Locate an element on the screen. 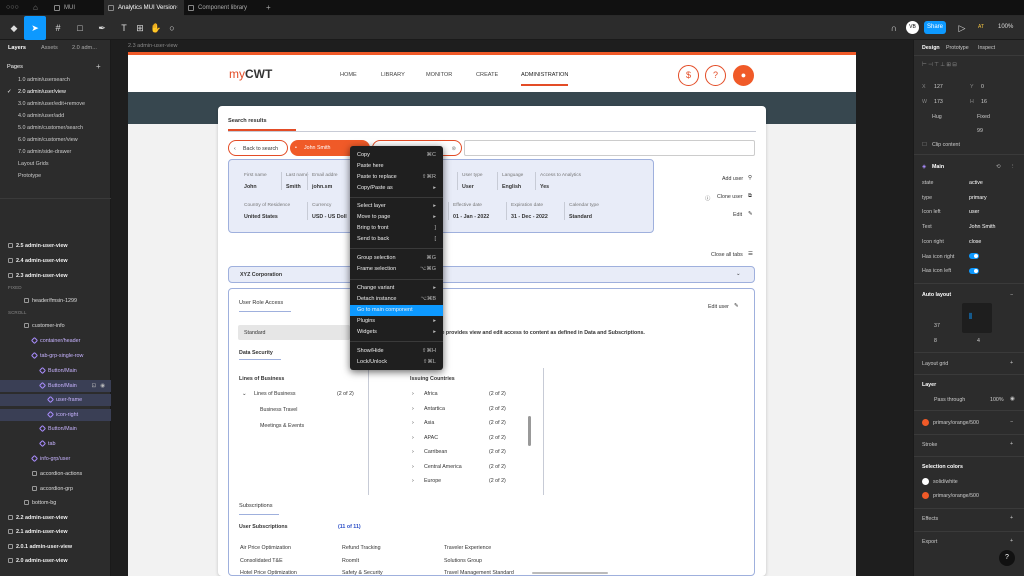 Image resolution: width=1024 pixels, height=576 pixels. window-controls-icon: ○○○ is located at coordinates (12, 7).